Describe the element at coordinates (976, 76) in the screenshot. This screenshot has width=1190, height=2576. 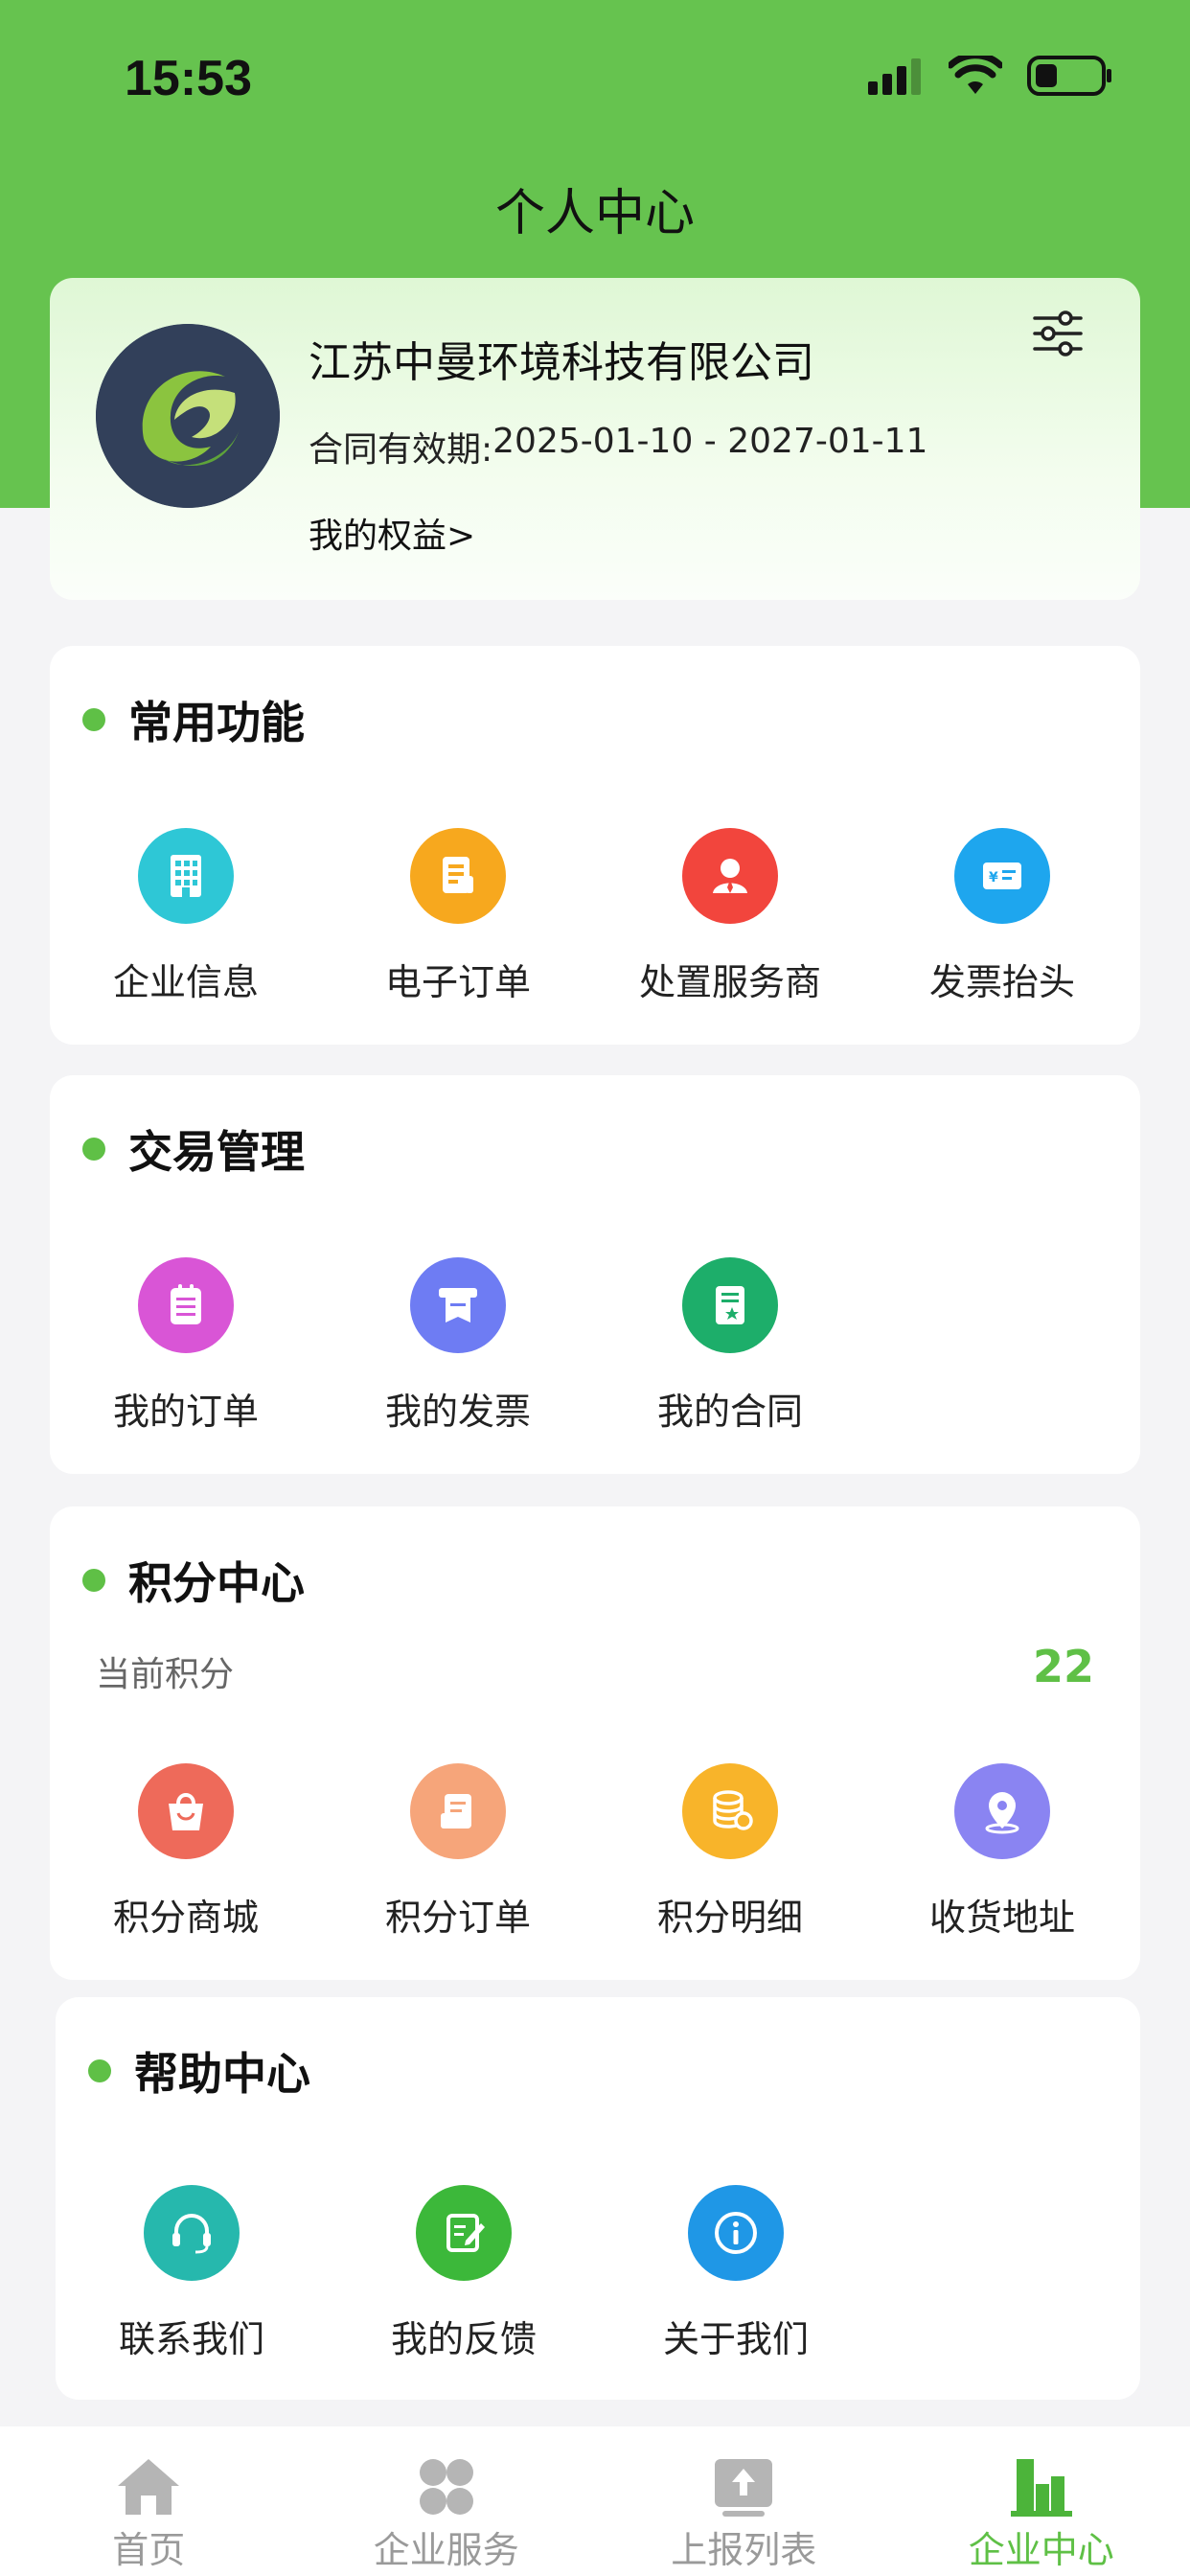
I see `wifi-icon` at that location.